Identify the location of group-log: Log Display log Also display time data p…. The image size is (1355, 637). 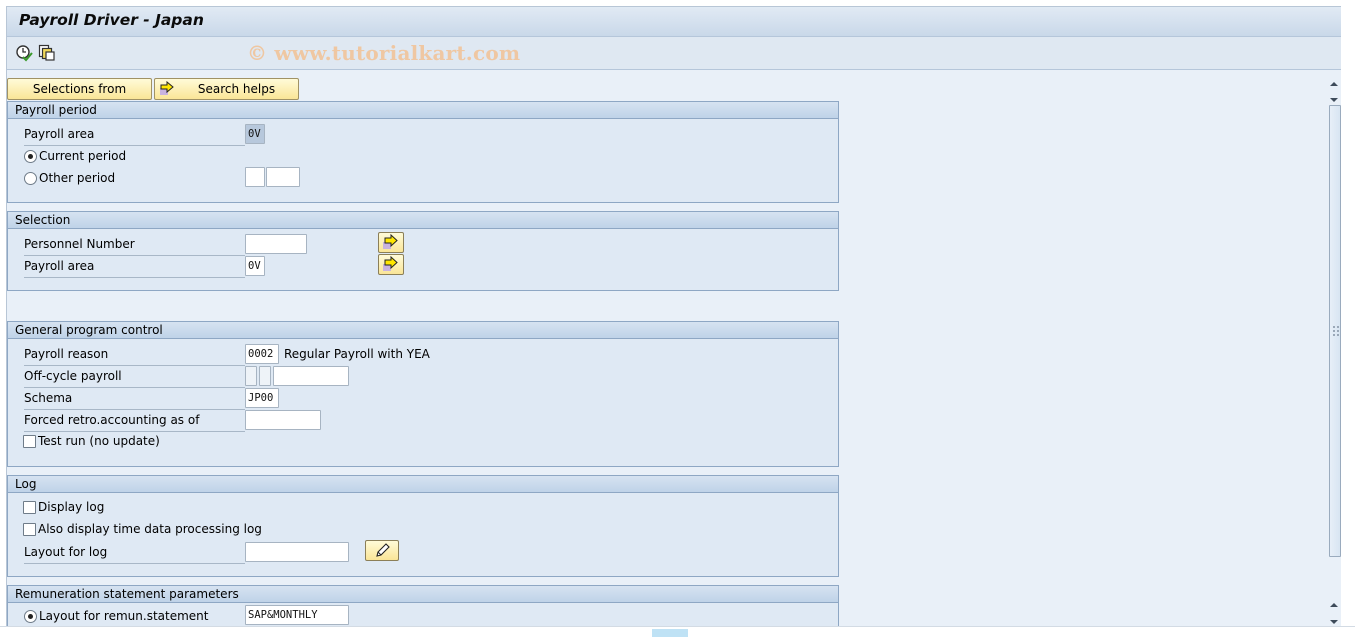
(423, 526).